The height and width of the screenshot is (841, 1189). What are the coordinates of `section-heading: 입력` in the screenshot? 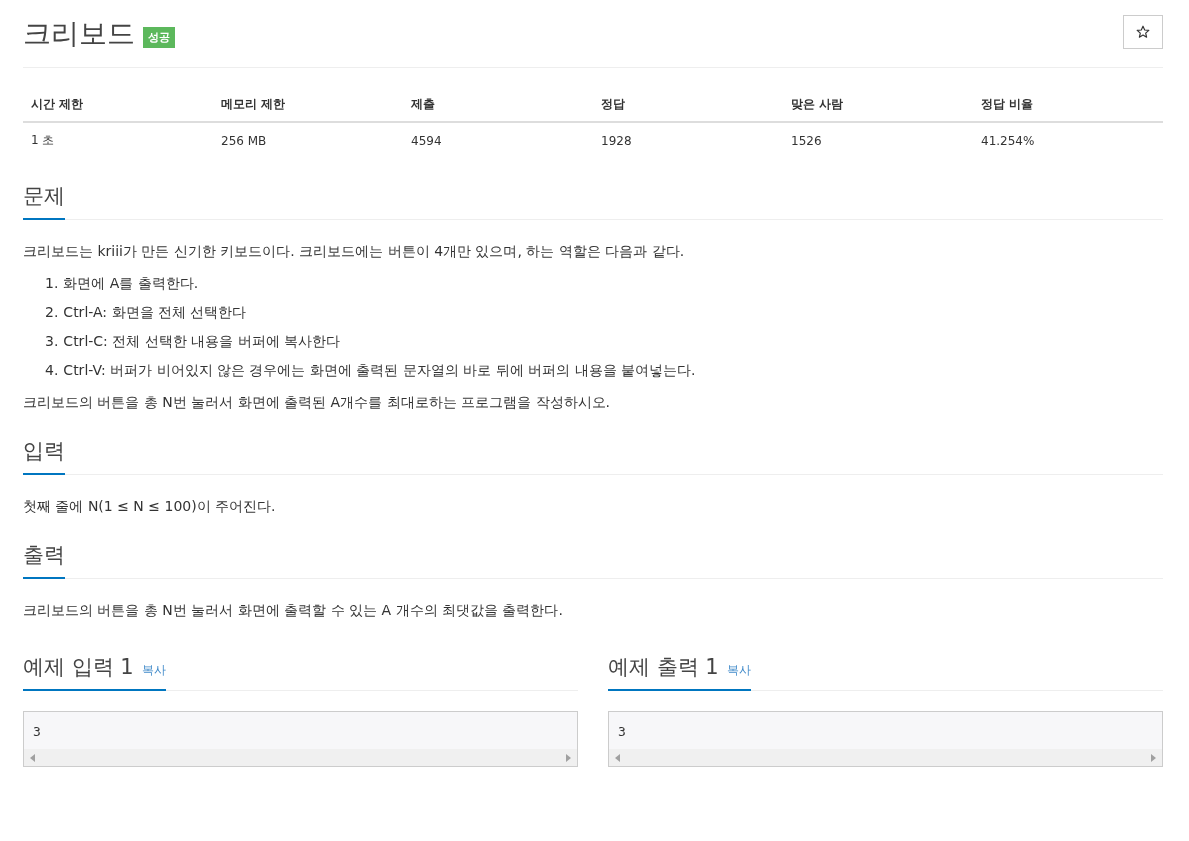 It's located at (44, 453).